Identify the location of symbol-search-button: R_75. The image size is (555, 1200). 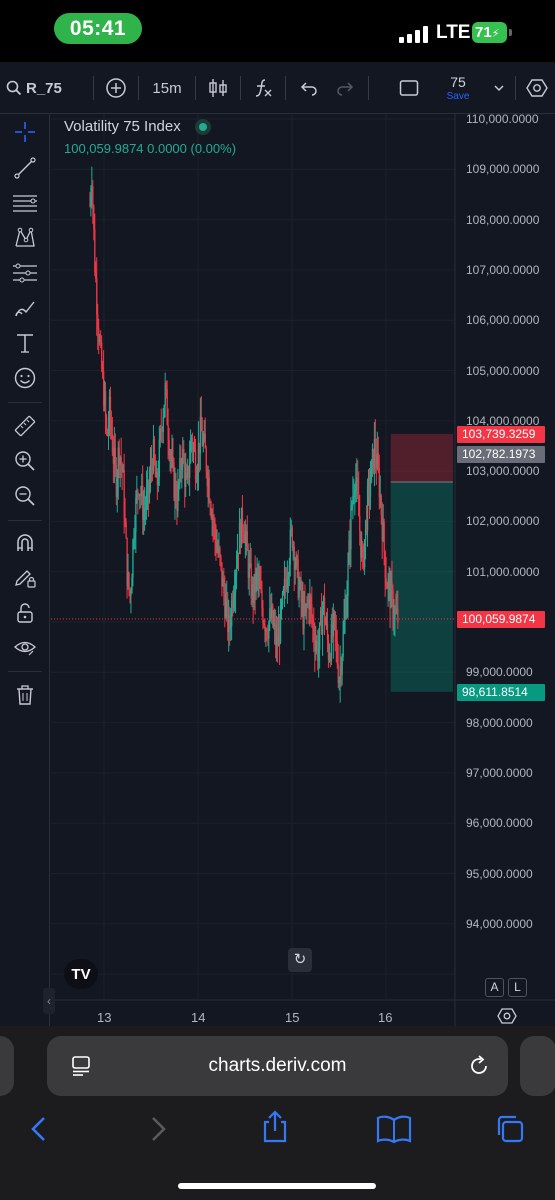
(49, 88).